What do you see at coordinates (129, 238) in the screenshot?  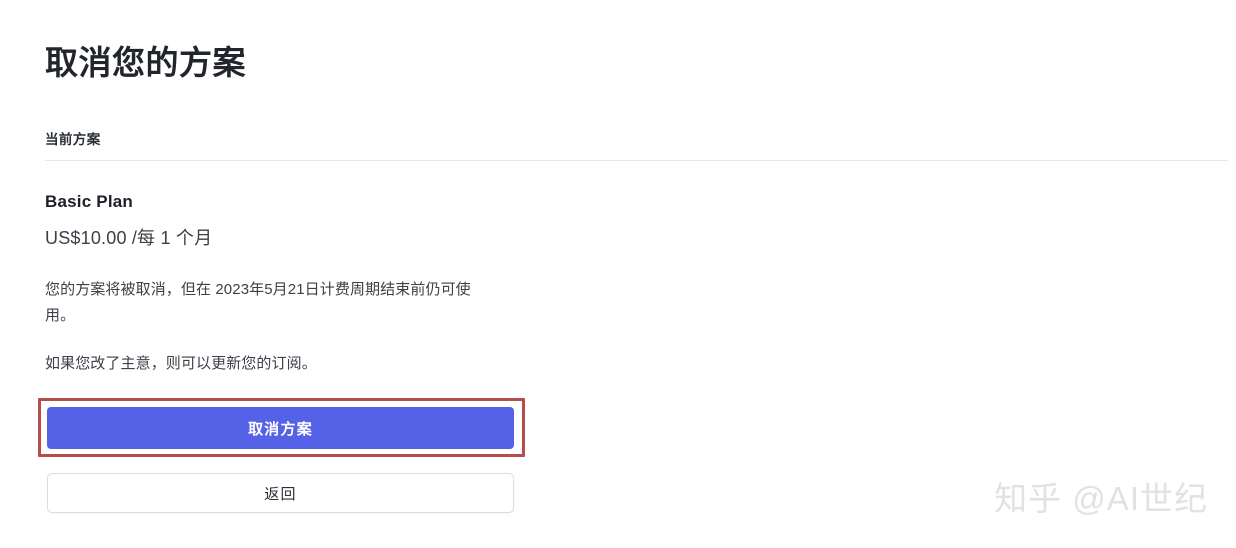 I see `plan-price: US$10.00 /每 1 个月` at bounding box center [129, 238].